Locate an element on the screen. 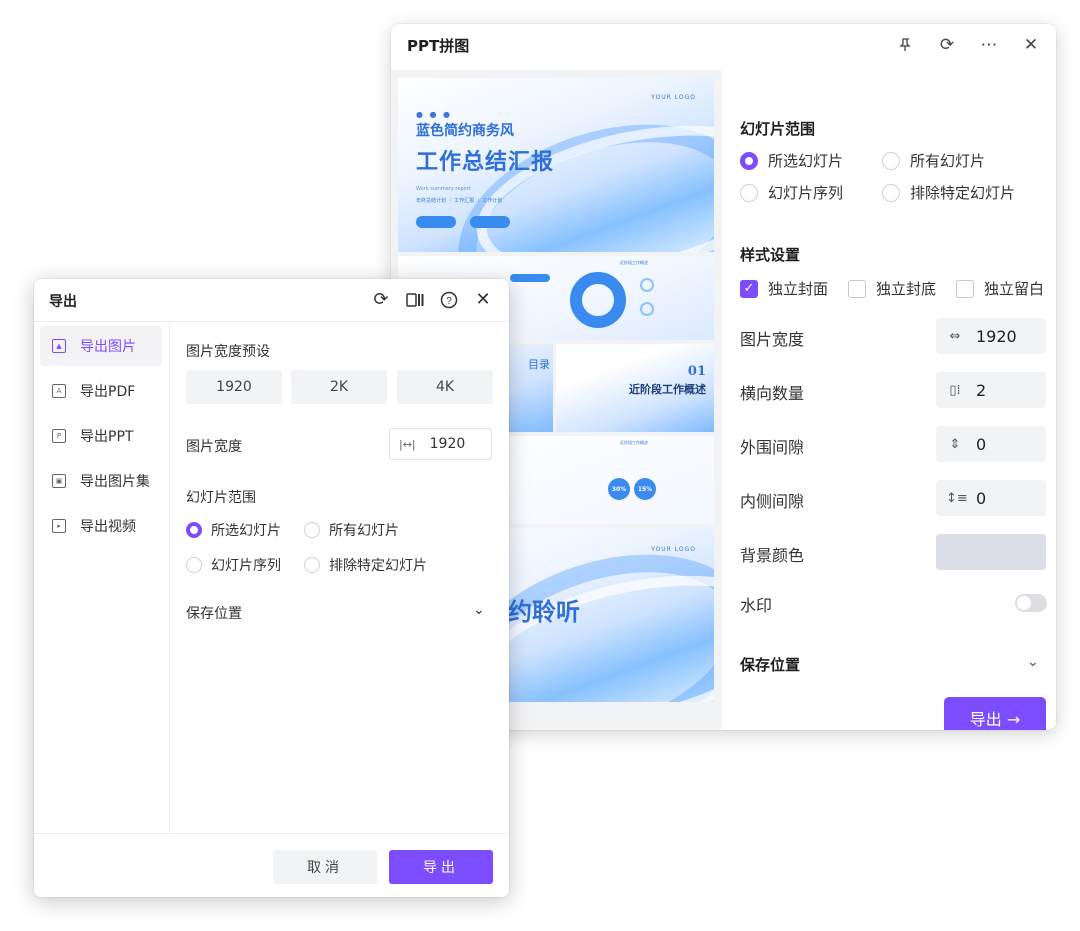 This screenshot has width=1080, height=931. horizontal-count-label: 横向数量 is located at coordinates (772, 393).